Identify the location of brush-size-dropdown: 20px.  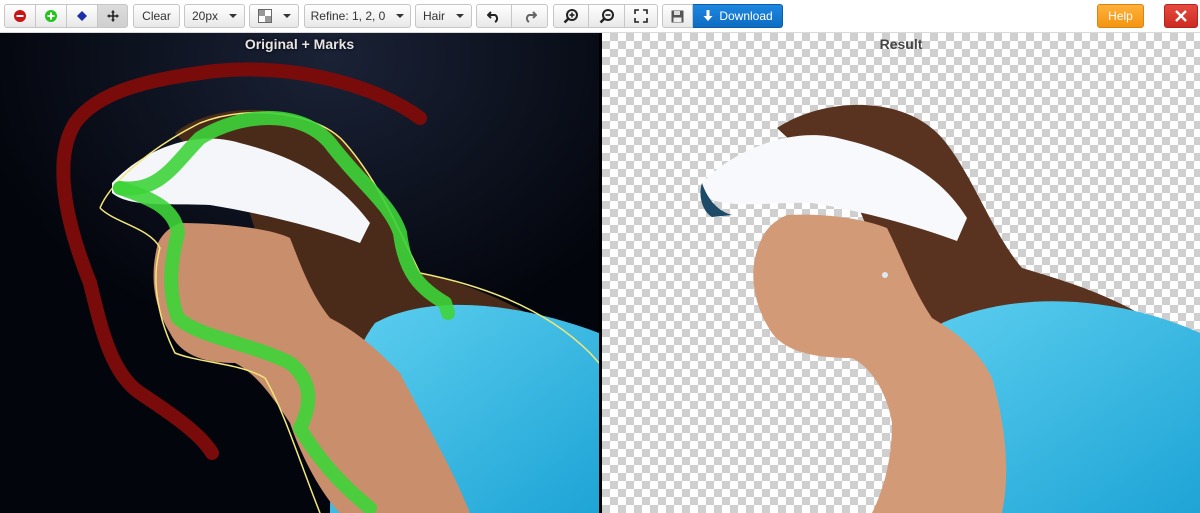
(214, 16).